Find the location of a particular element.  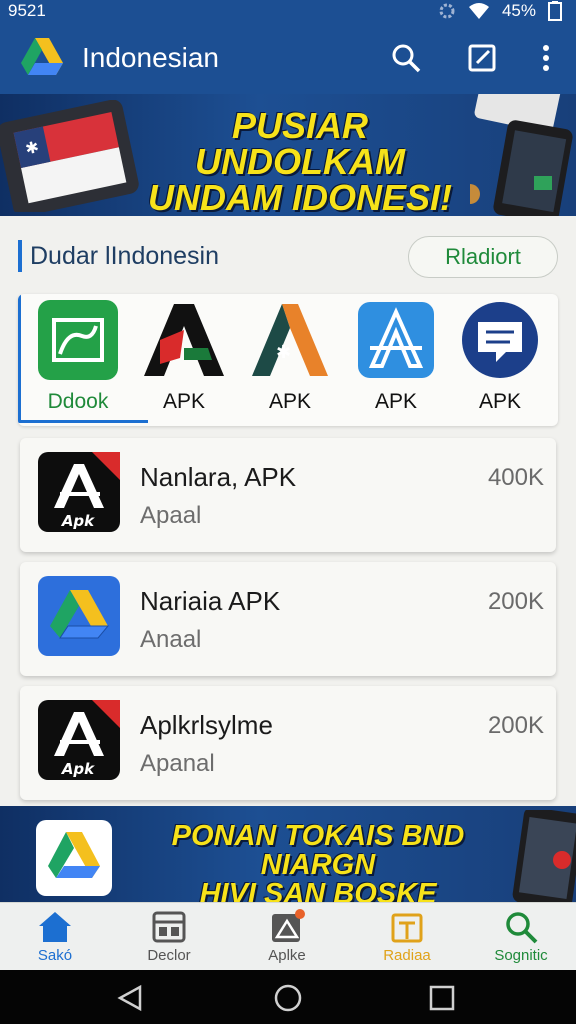

apk-a-red-icon is located at coordinates (184, 340).